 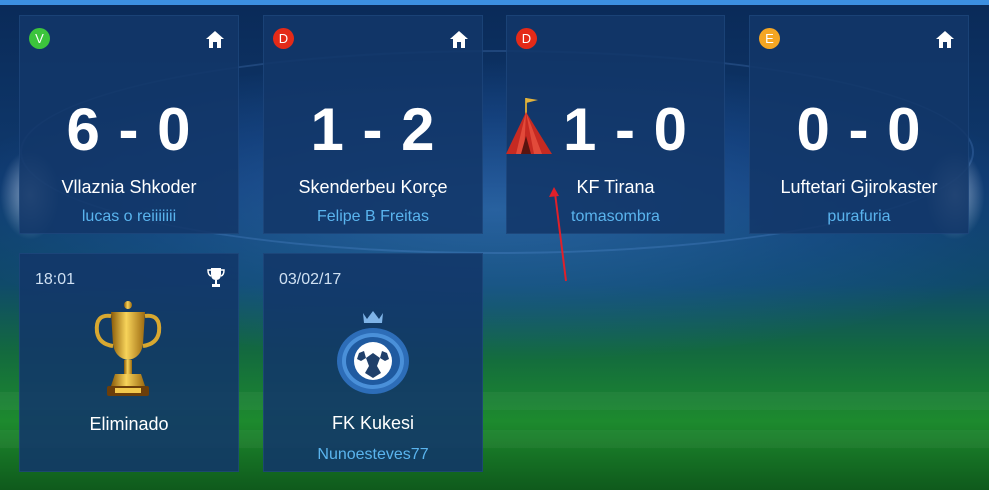 I want to click on match-score: 1 - 2, so click(x=373, y=129).